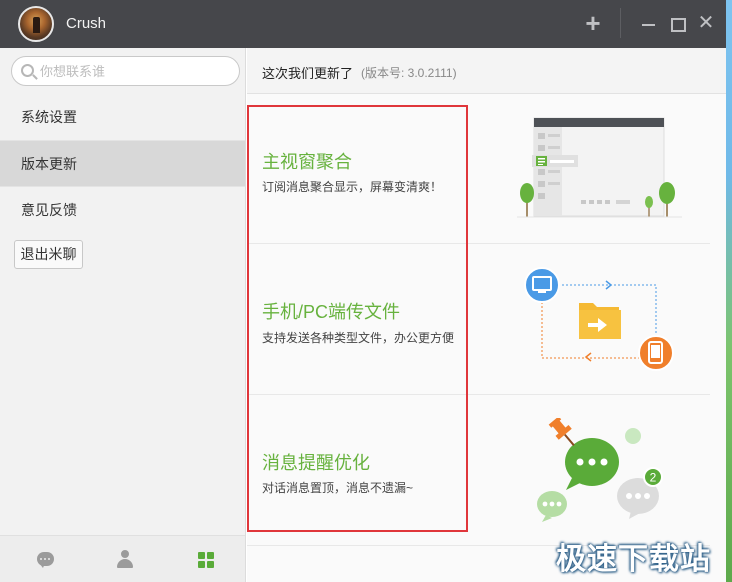 The image size is (732, 582). I want to click on nav-chat-button, so click(45, 559).